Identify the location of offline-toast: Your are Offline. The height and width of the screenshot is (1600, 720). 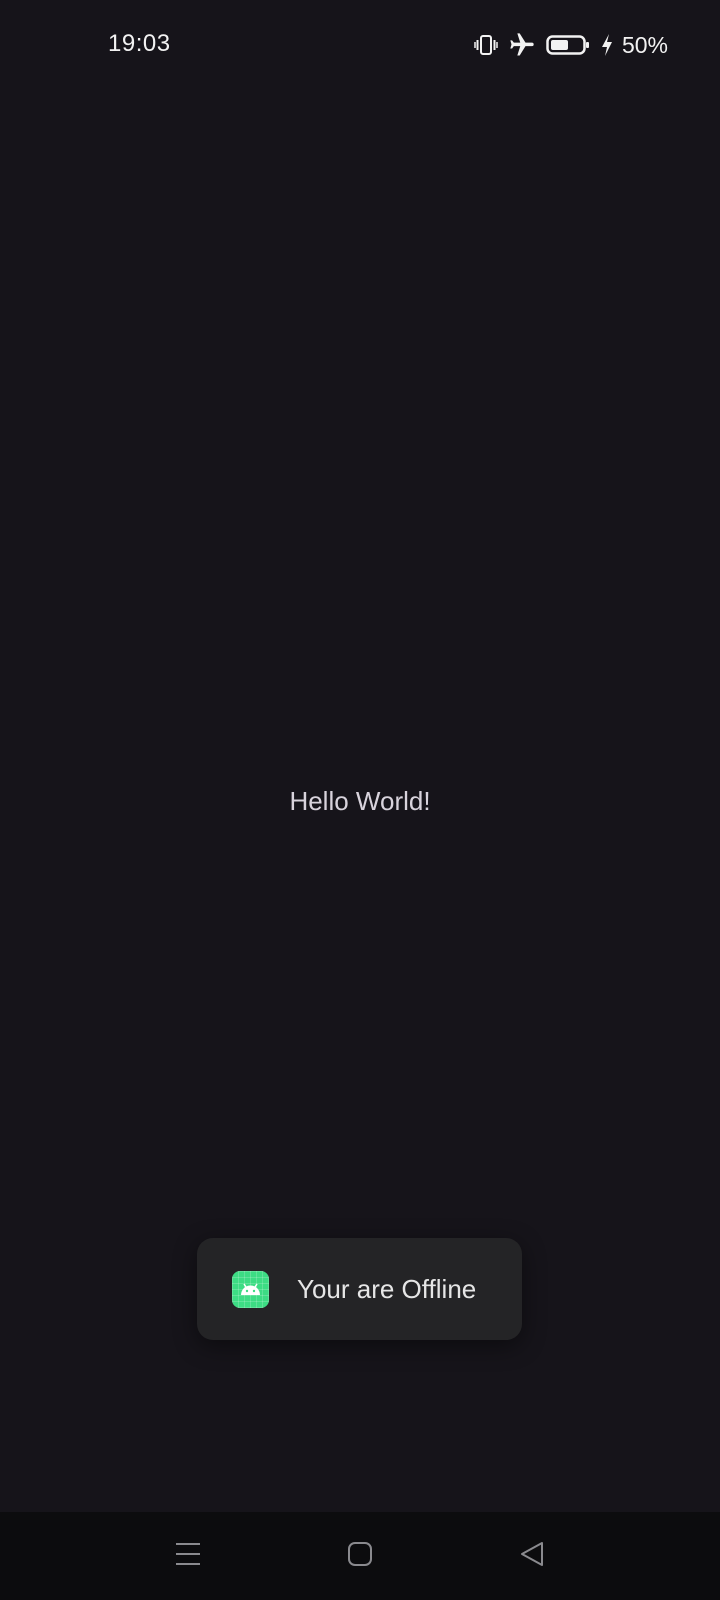
(359, 1289).